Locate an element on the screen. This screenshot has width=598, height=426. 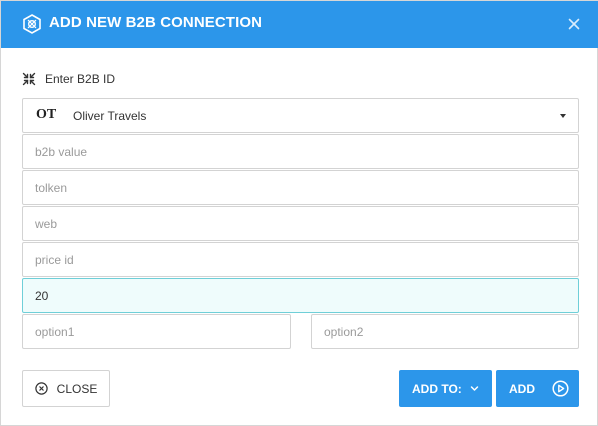
add-button: ADD is located at coordinates (537, 388).